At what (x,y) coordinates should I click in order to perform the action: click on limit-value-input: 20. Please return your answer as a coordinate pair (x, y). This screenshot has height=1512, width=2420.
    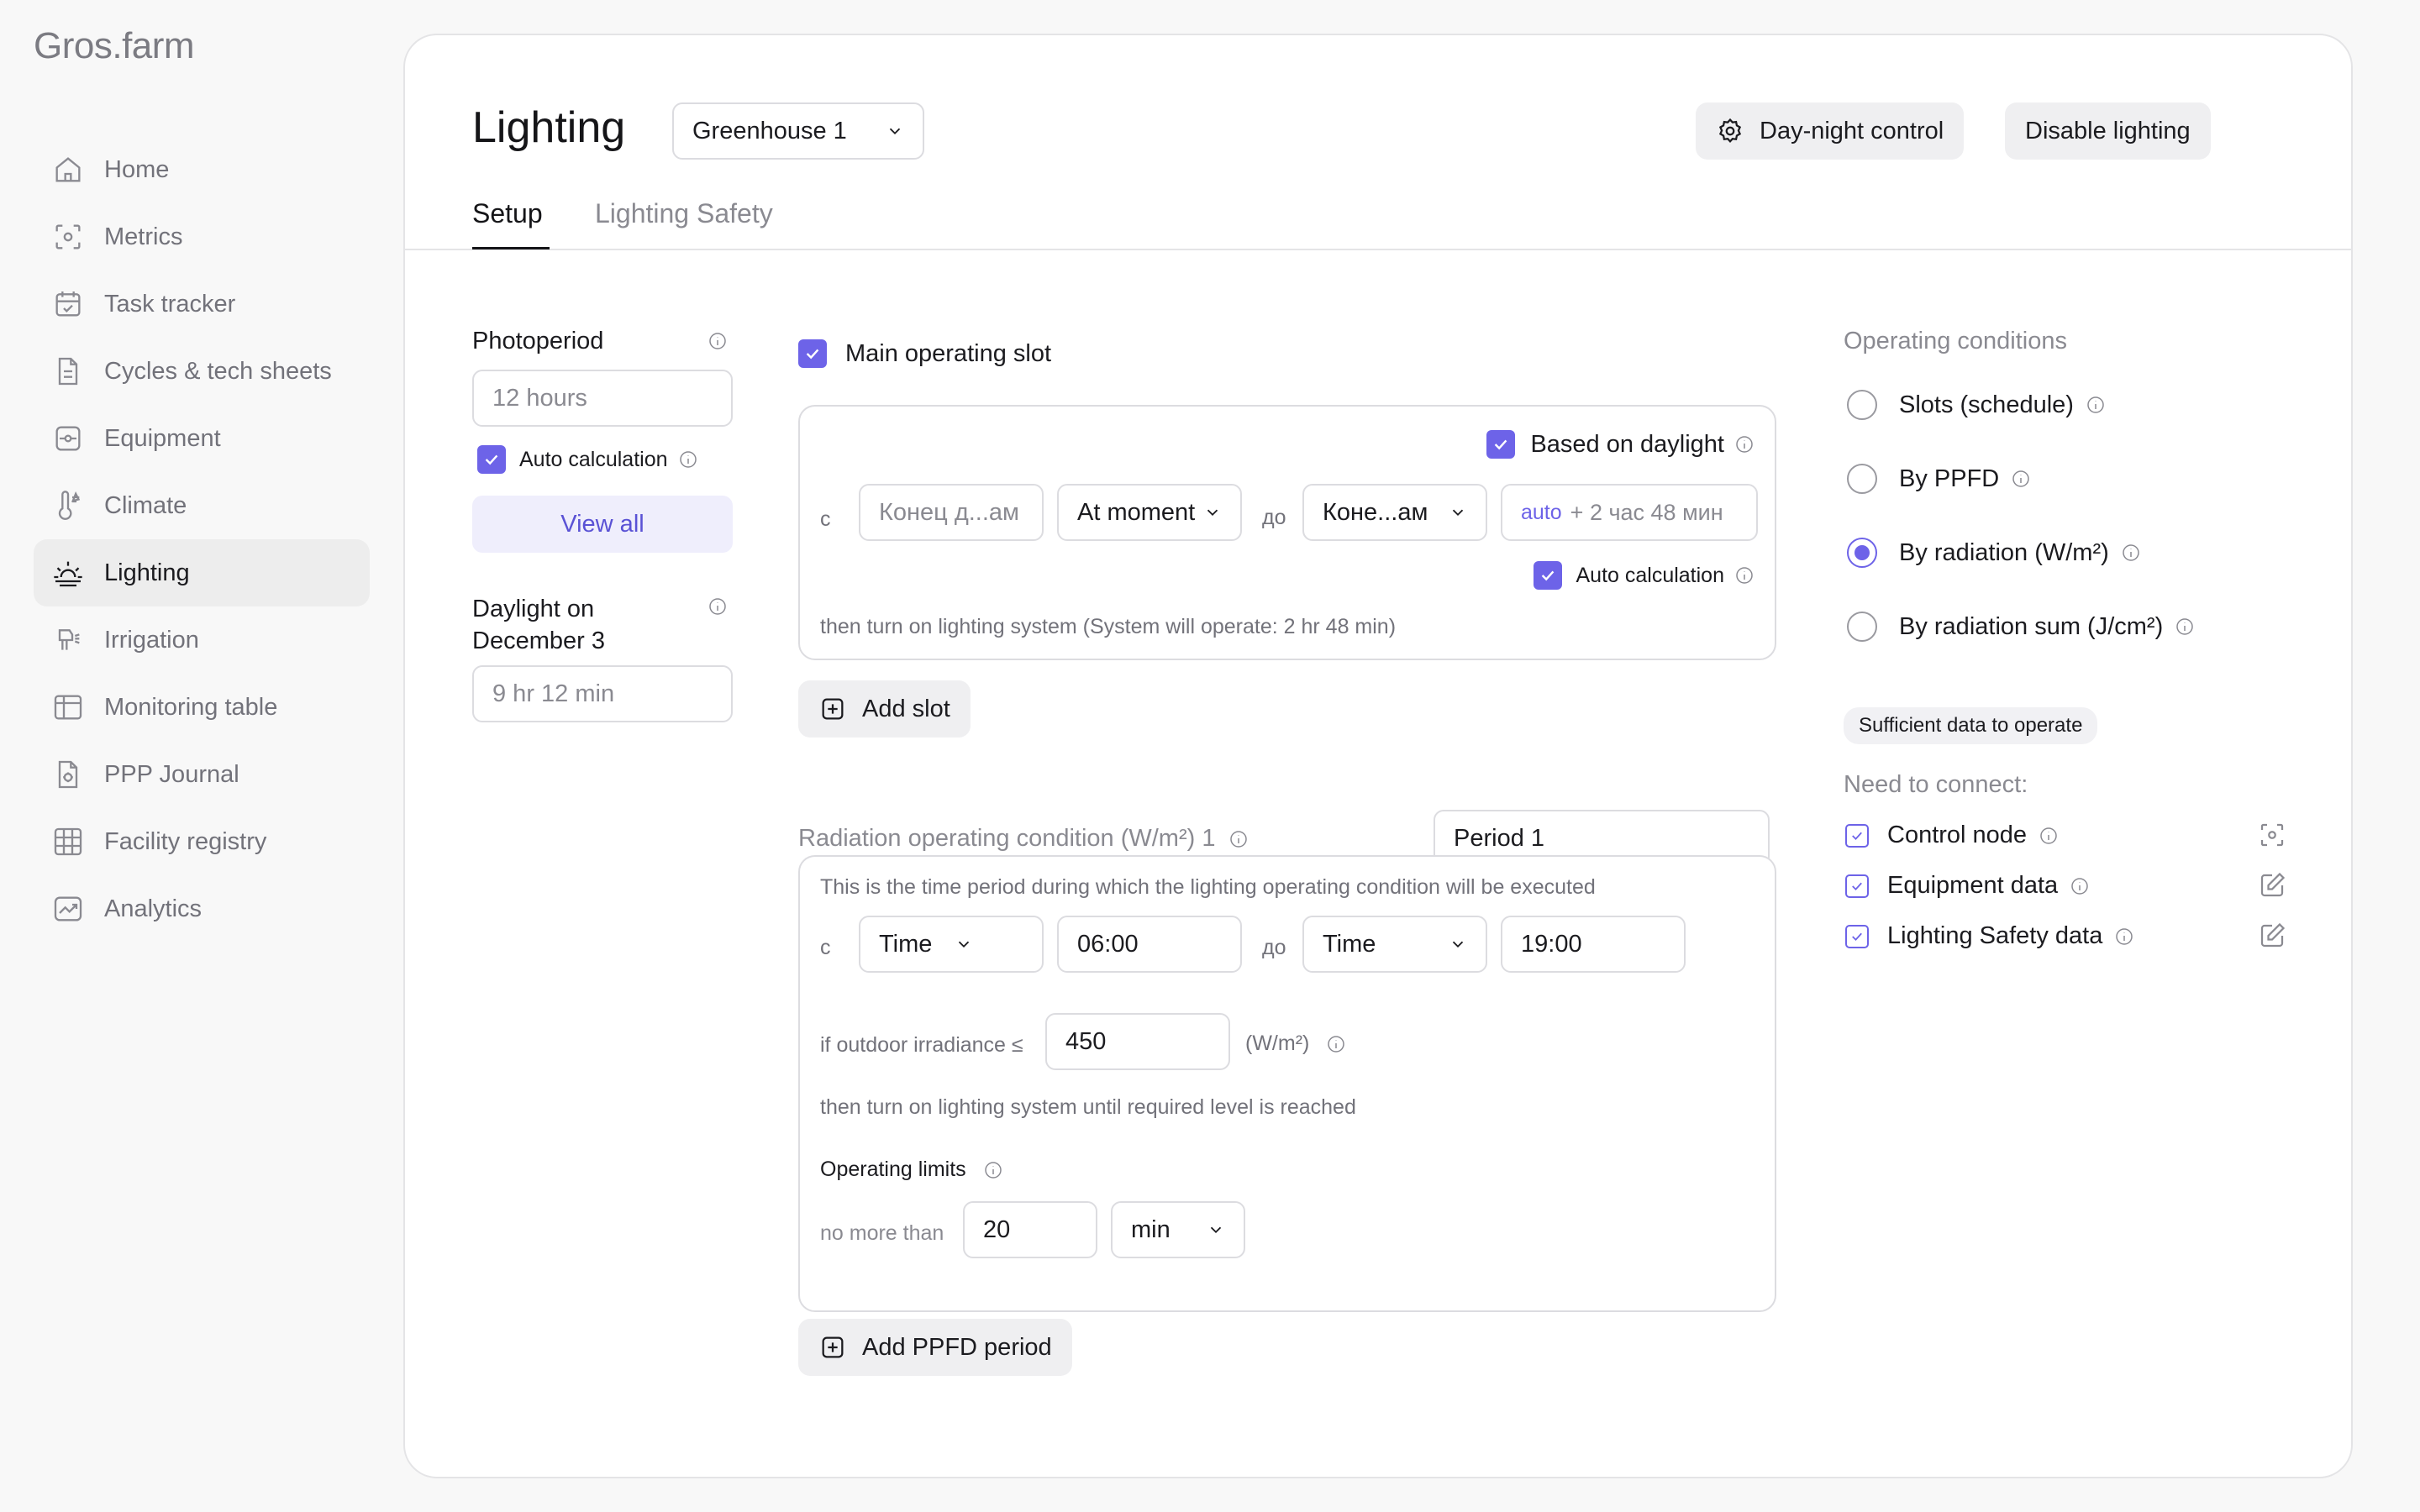
    Looking at the image, I should click on (1030, 1229).